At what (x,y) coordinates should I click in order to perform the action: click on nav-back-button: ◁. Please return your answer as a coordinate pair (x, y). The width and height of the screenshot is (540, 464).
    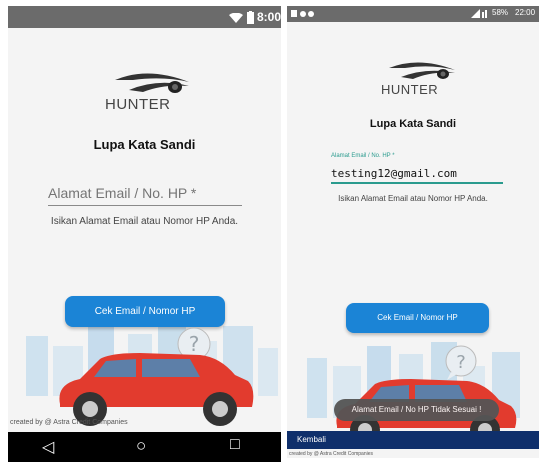
    Looking at the image, I should click on (48, 447).